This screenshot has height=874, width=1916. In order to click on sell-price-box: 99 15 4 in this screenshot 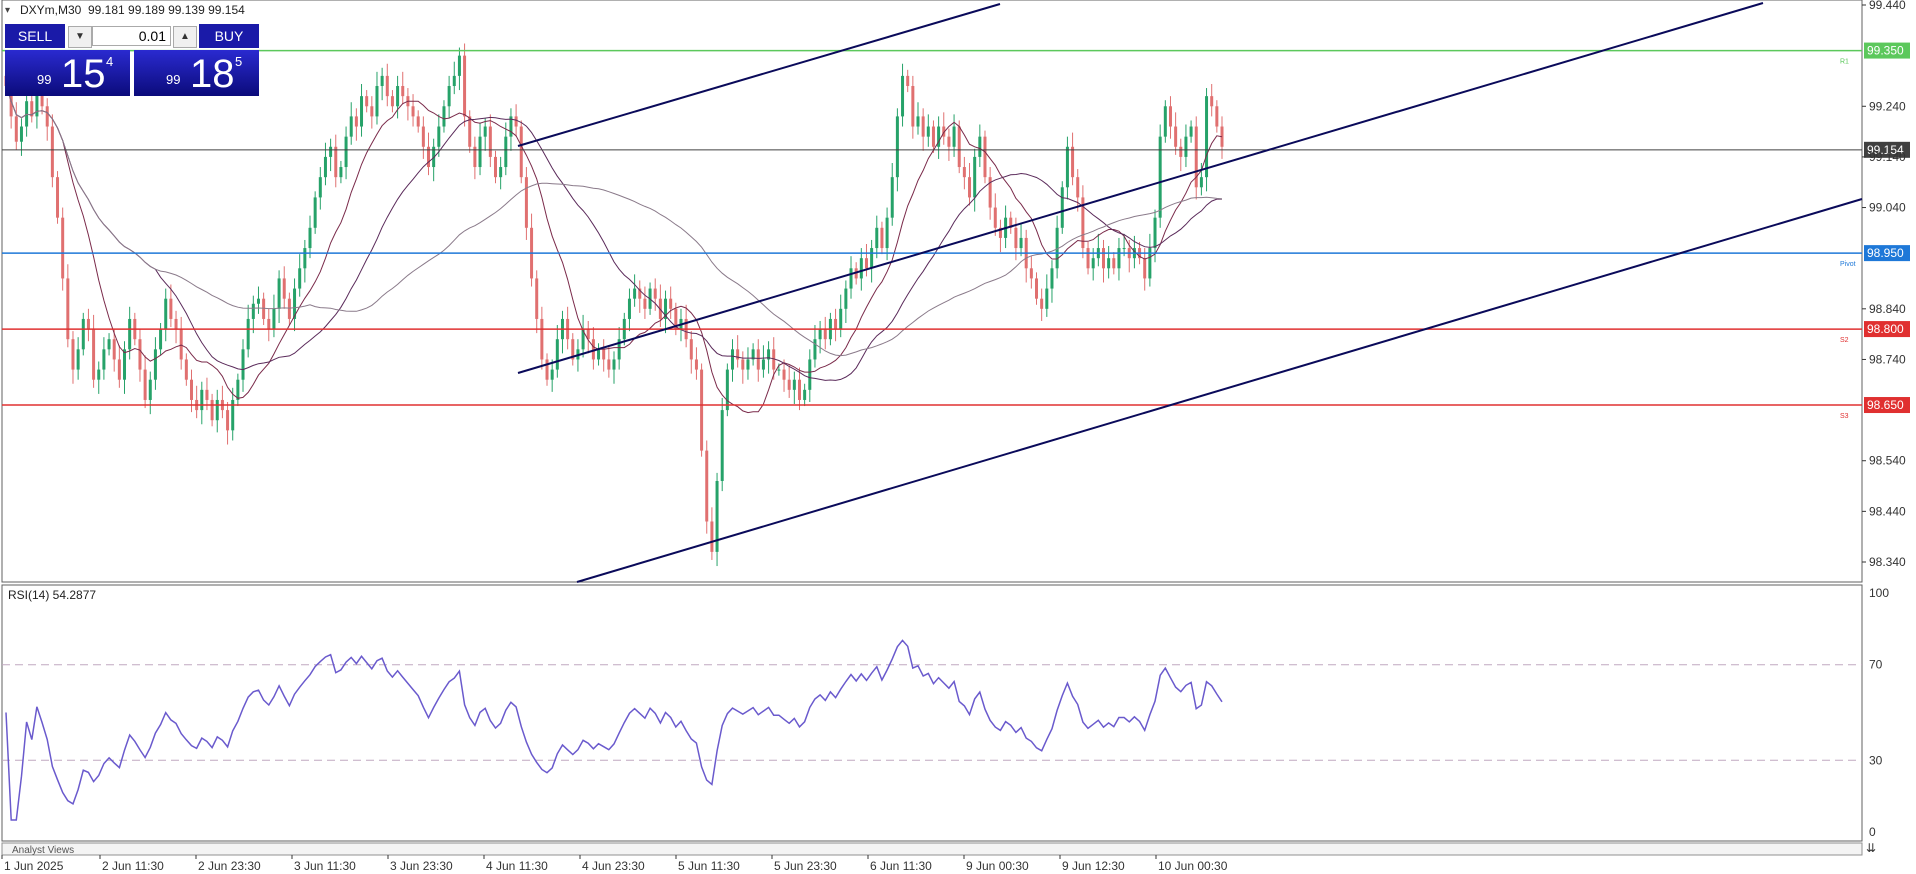, I will do `click(67, 73)`.